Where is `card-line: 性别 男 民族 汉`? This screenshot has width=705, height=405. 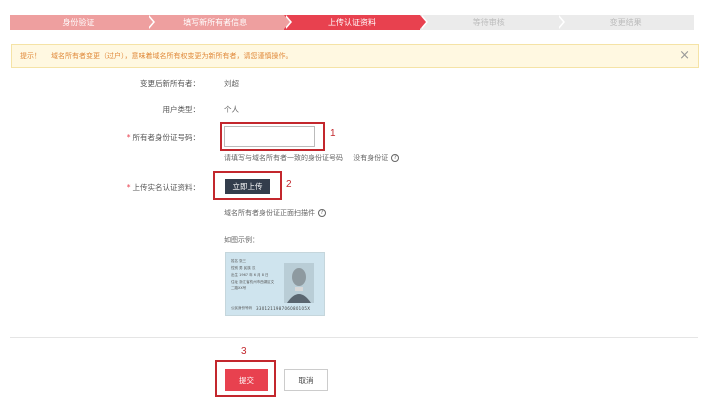
card-line: 性别 男 民族 汉 is located at coordinates (243, 268).